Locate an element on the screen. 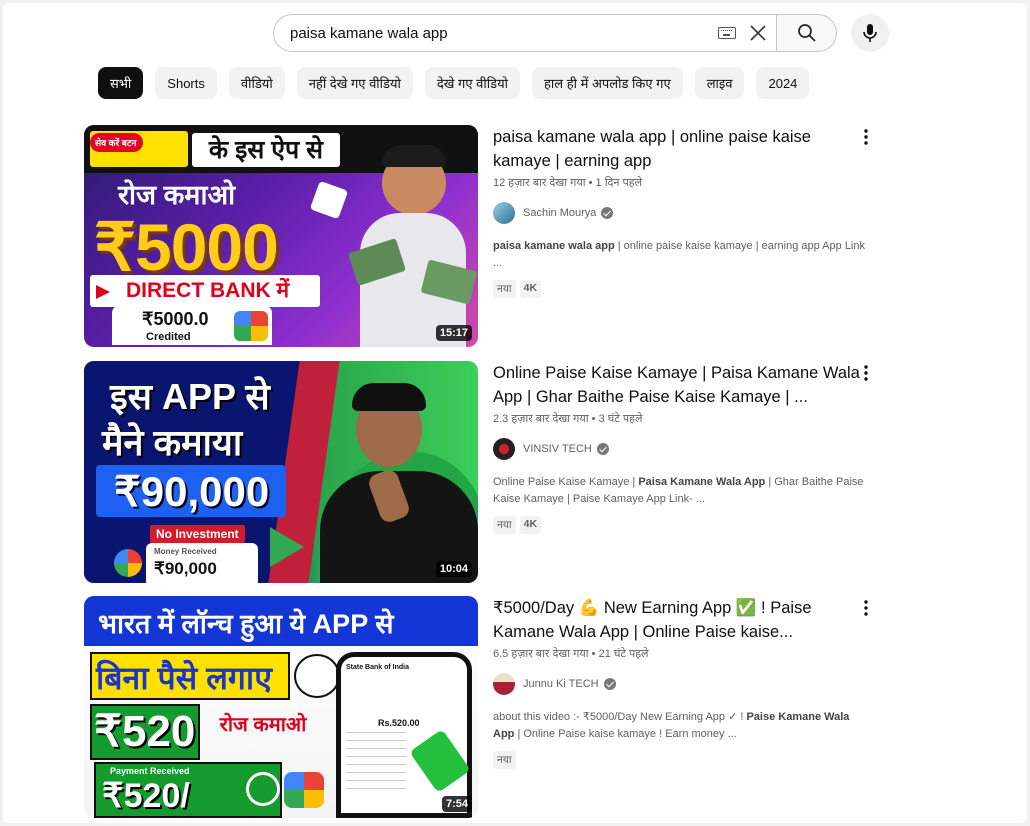 The width and height of the screenshot is (1030, 826). view-count: 6.5 हज़ार बार देखा गया is located at coordinates (541, 654).